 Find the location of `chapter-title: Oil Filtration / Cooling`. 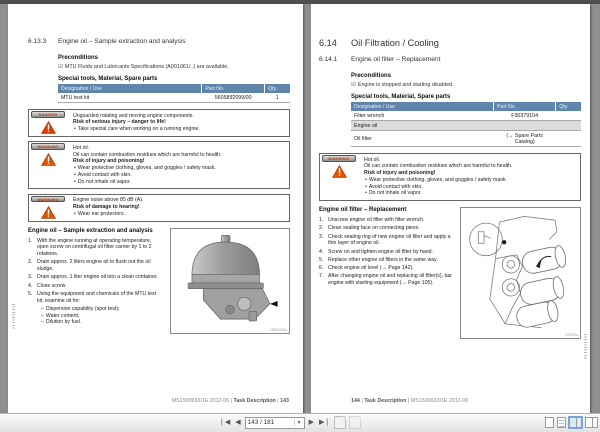

chapter-title: Oil Filtration / Cooling is located at coordinates (395, 43).